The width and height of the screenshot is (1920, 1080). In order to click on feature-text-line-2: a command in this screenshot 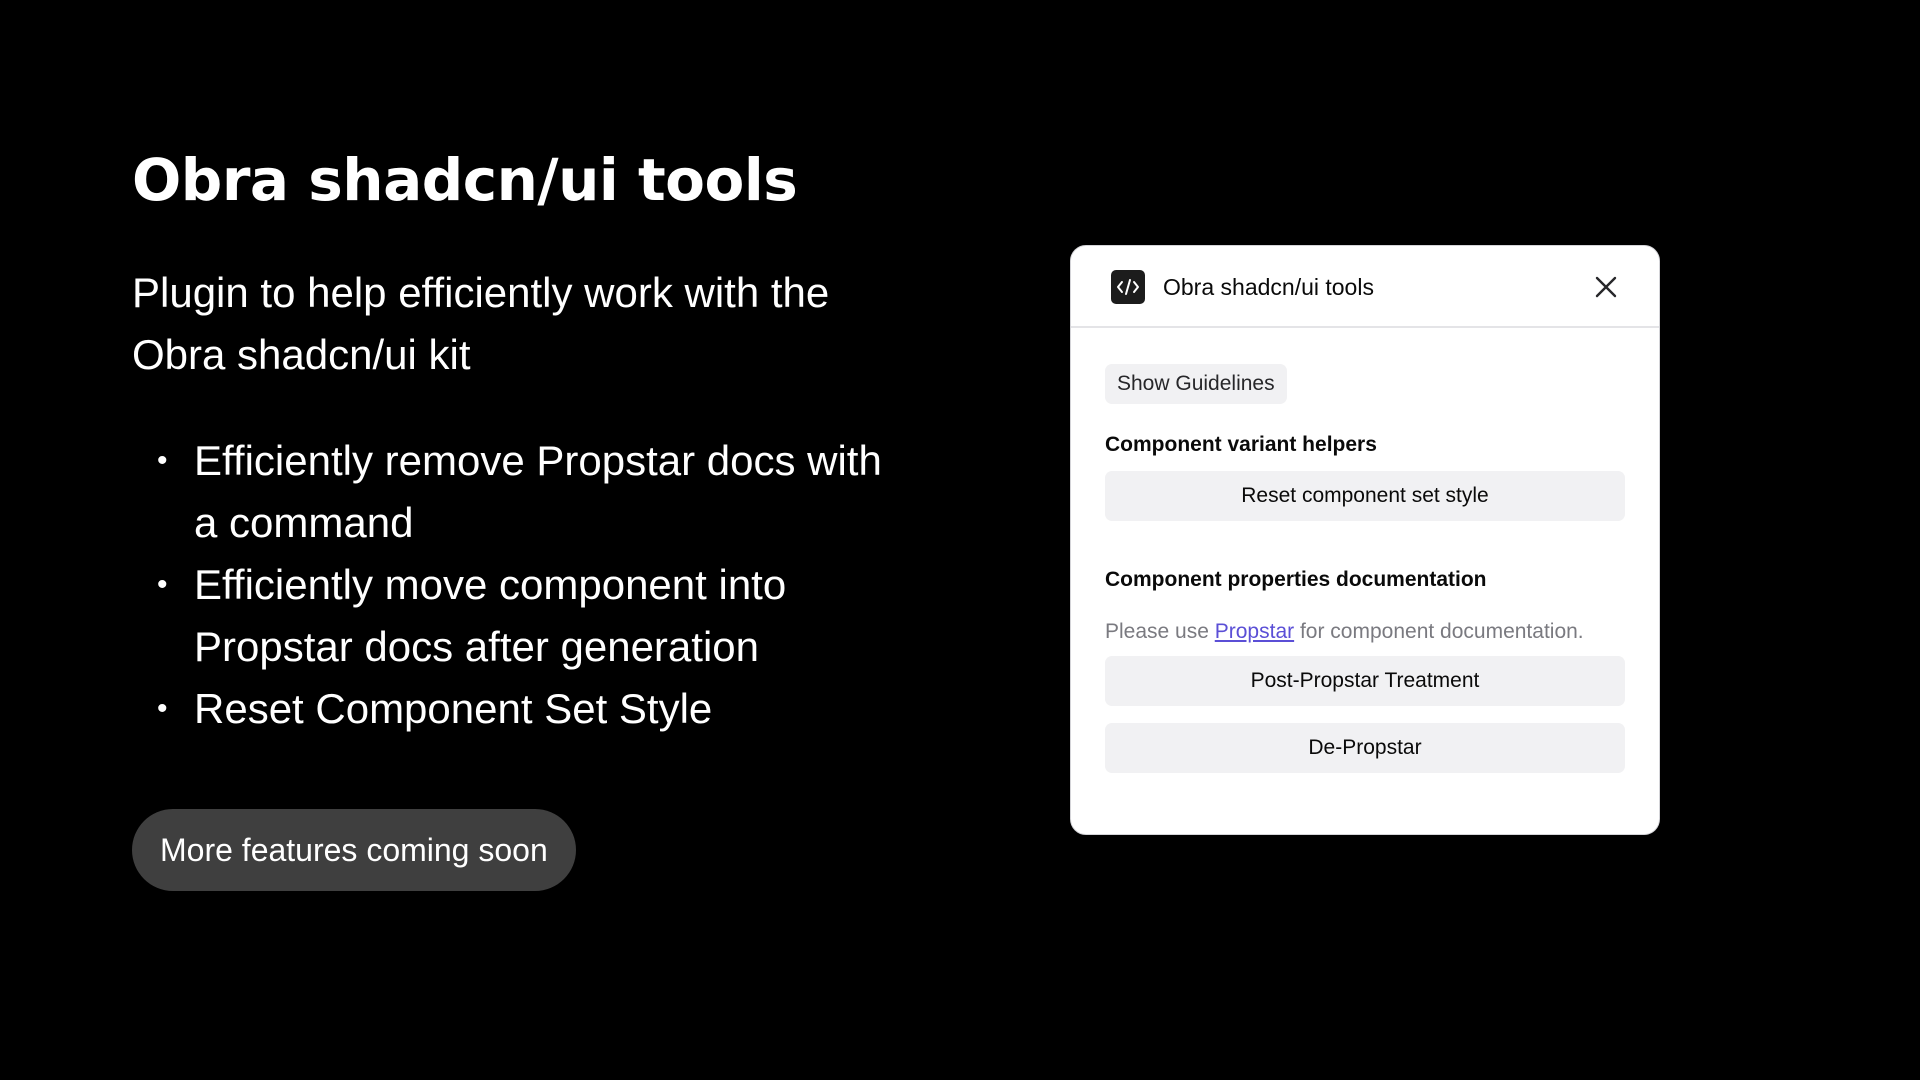, I will do `click(304, 522)`.